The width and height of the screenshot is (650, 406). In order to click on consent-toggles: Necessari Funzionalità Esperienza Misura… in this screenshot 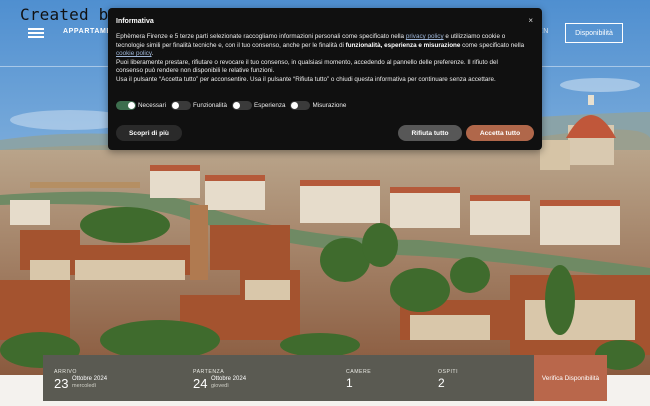, I will do `click(233, 105)`.